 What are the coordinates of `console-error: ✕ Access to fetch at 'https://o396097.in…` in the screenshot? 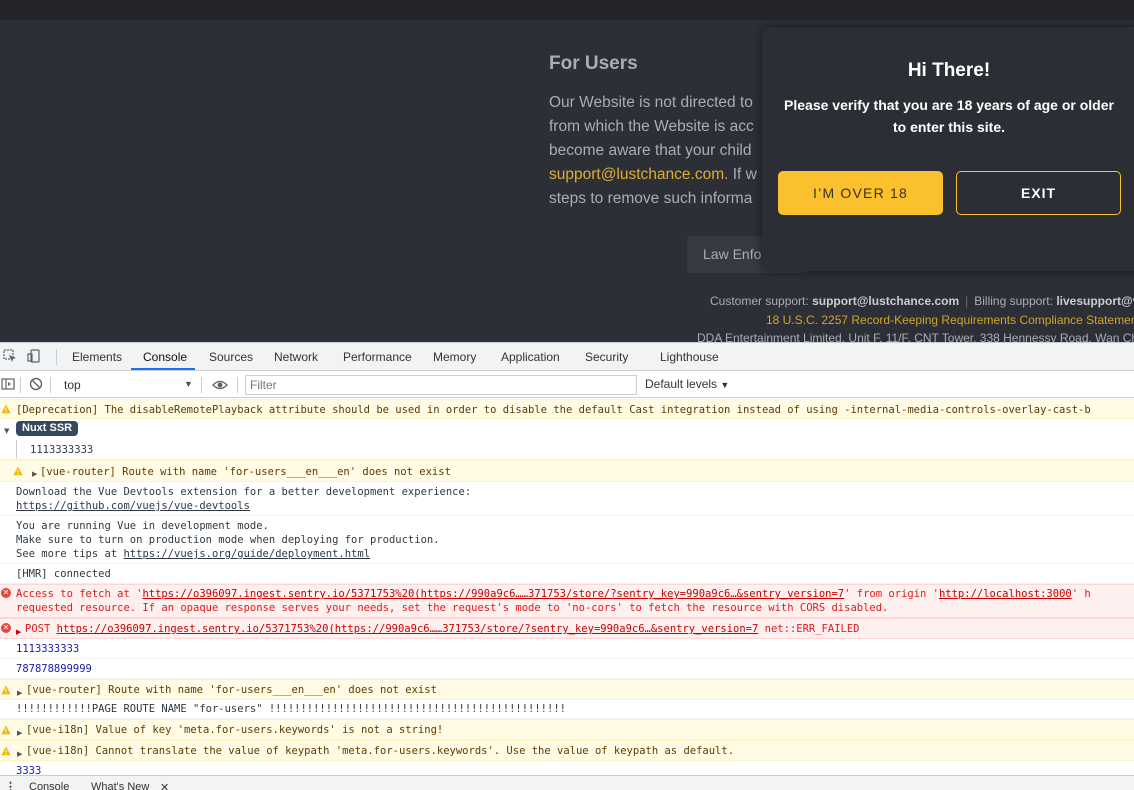 It's located at (567, 601).